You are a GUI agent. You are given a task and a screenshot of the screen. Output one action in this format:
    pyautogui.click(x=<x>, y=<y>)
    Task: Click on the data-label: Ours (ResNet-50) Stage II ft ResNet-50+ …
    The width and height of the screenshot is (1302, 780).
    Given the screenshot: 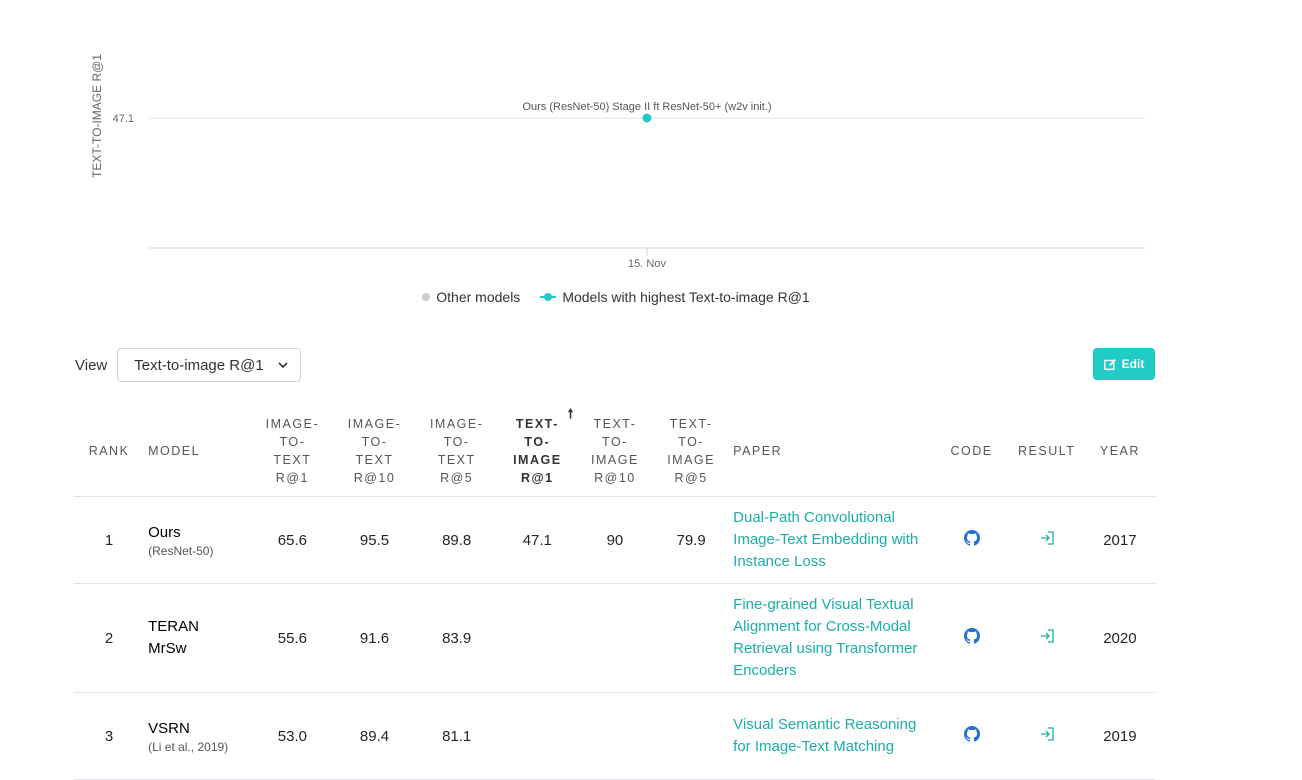 What is the action you would take?
    pyautogui.click(x=646, y=107)
    